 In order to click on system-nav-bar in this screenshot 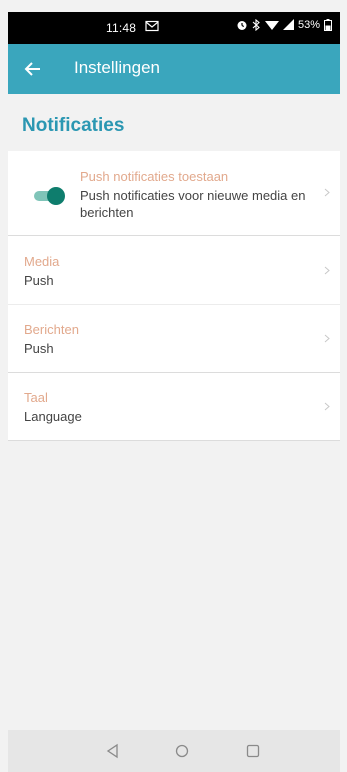, I will do `click(174, 751)`.